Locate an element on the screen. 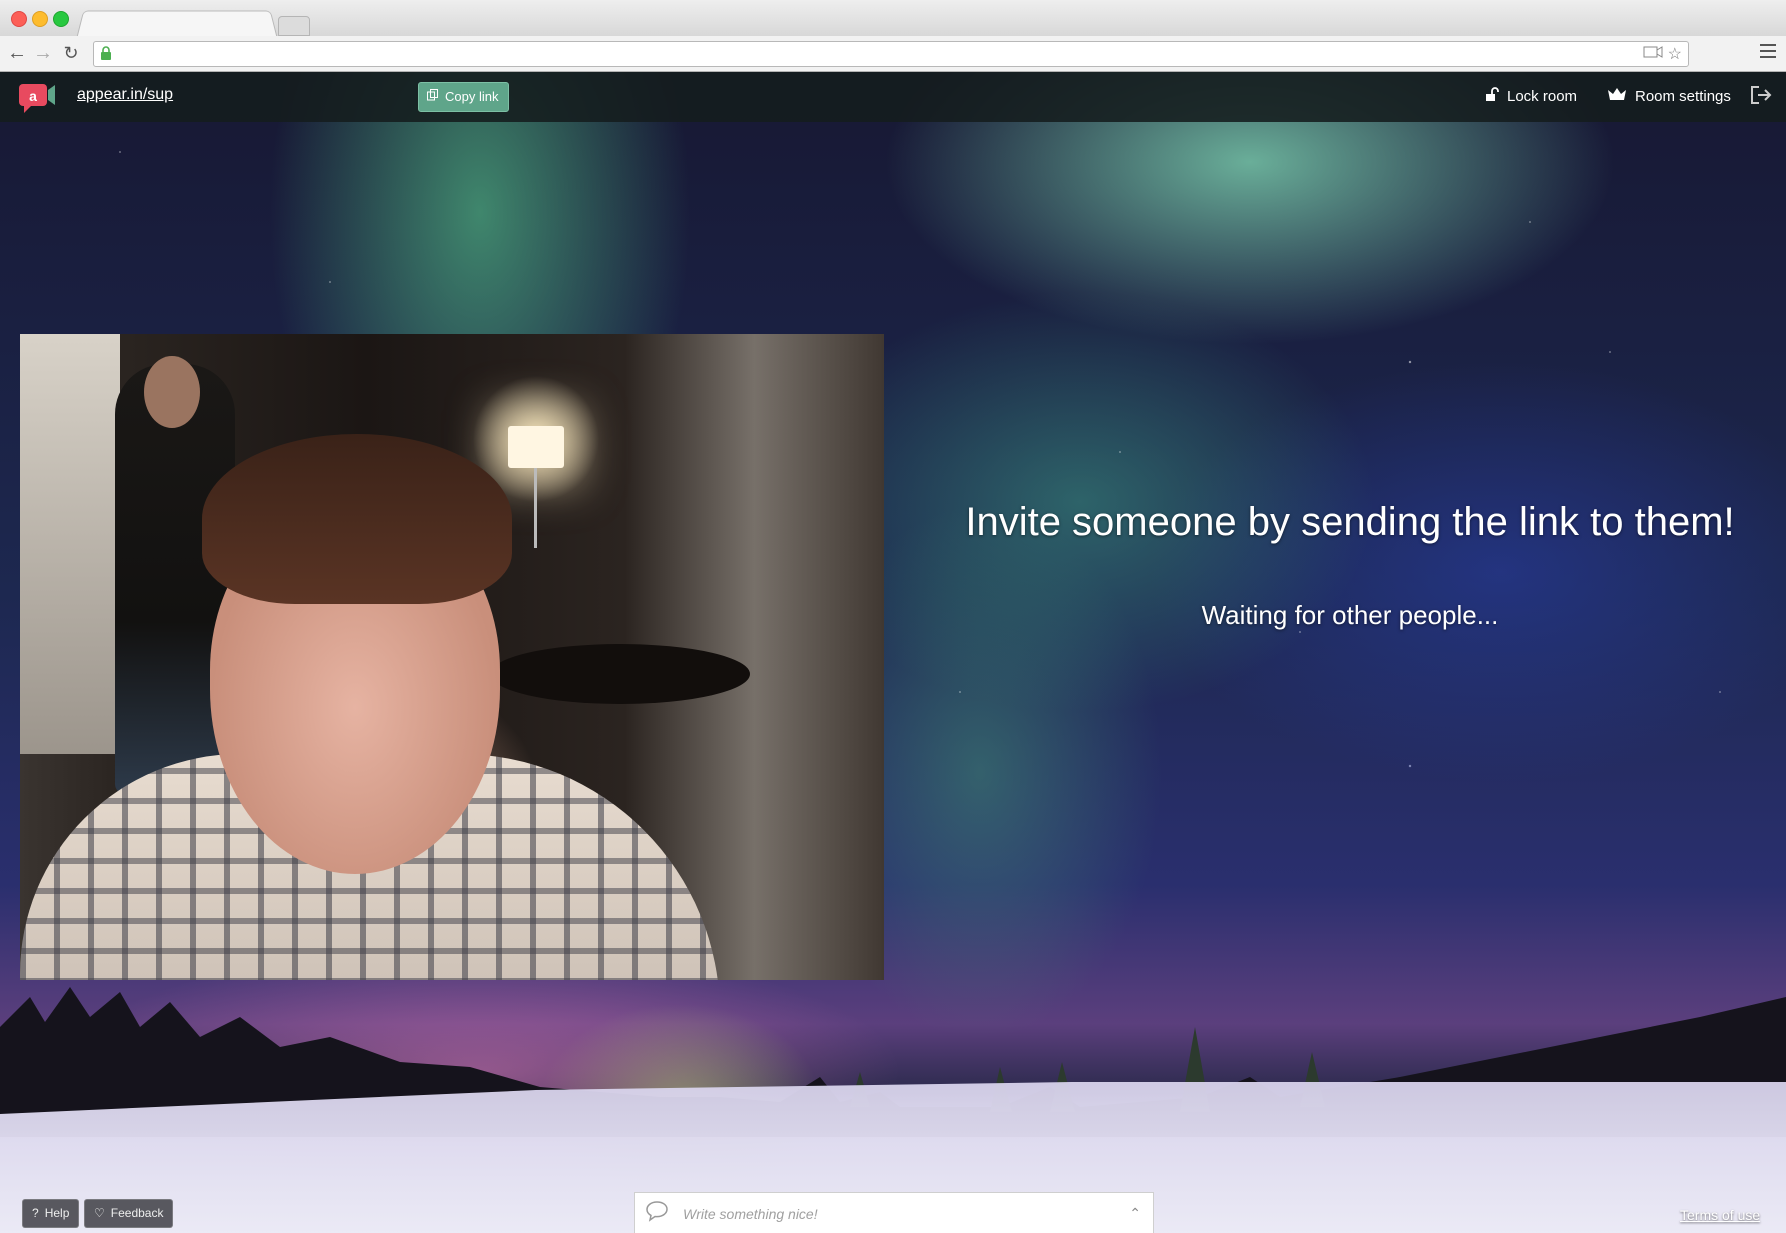 The image size is (1786, 1233). terms-of-use-link: Terms of use is located at coordinates (1720, 1215).